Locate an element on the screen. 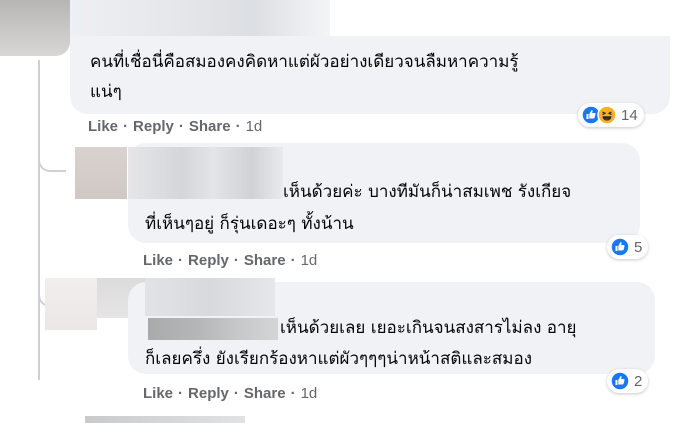 The width and height of the screenshot is (700, 423). reaction-count: 14 is located at coordinates (629, 115).